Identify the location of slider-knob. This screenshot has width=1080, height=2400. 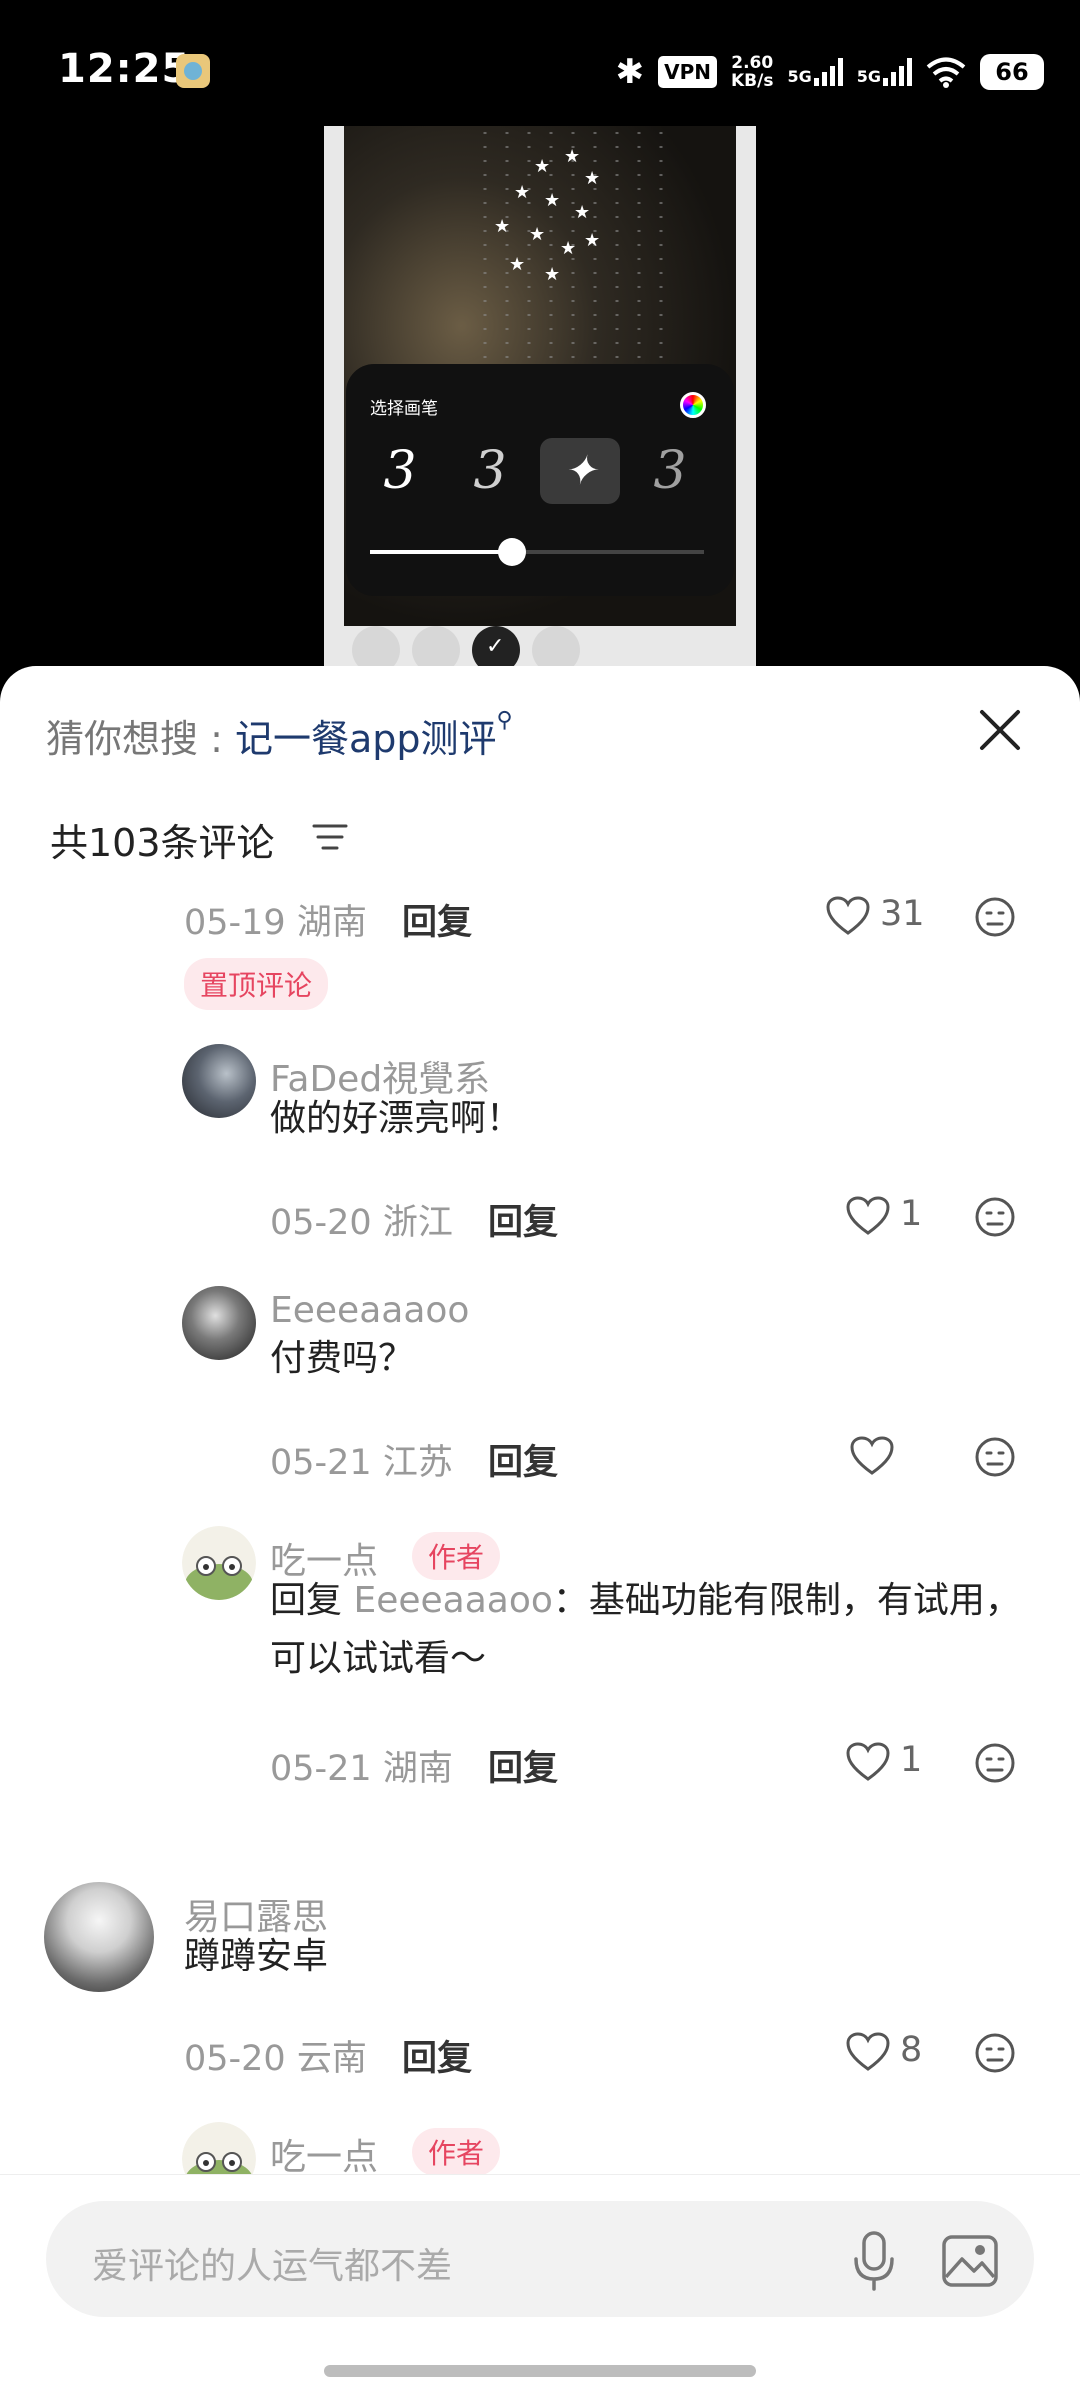
(512, 552).